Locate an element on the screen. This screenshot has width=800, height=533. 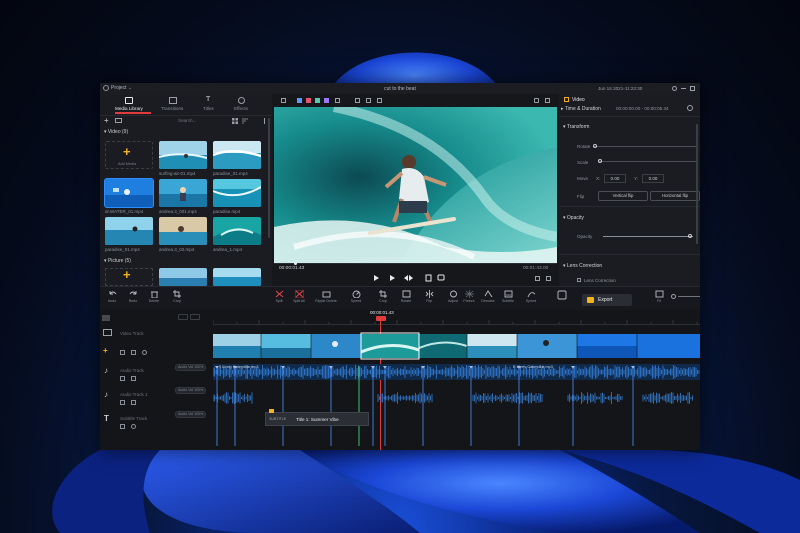
zoom-slider is located at coordinates (689, 296).